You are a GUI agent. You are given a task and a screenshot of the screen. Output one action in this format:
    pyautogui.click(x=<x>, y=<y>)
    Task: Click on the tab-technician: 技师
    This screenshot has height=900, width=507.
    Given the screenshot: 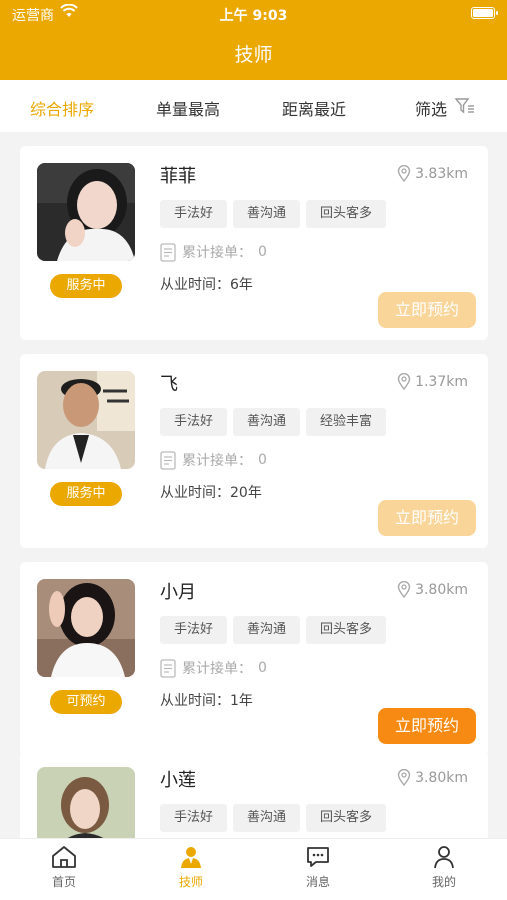 What is the action you would take?
    pyautogui.click(x=191, y=867)
    